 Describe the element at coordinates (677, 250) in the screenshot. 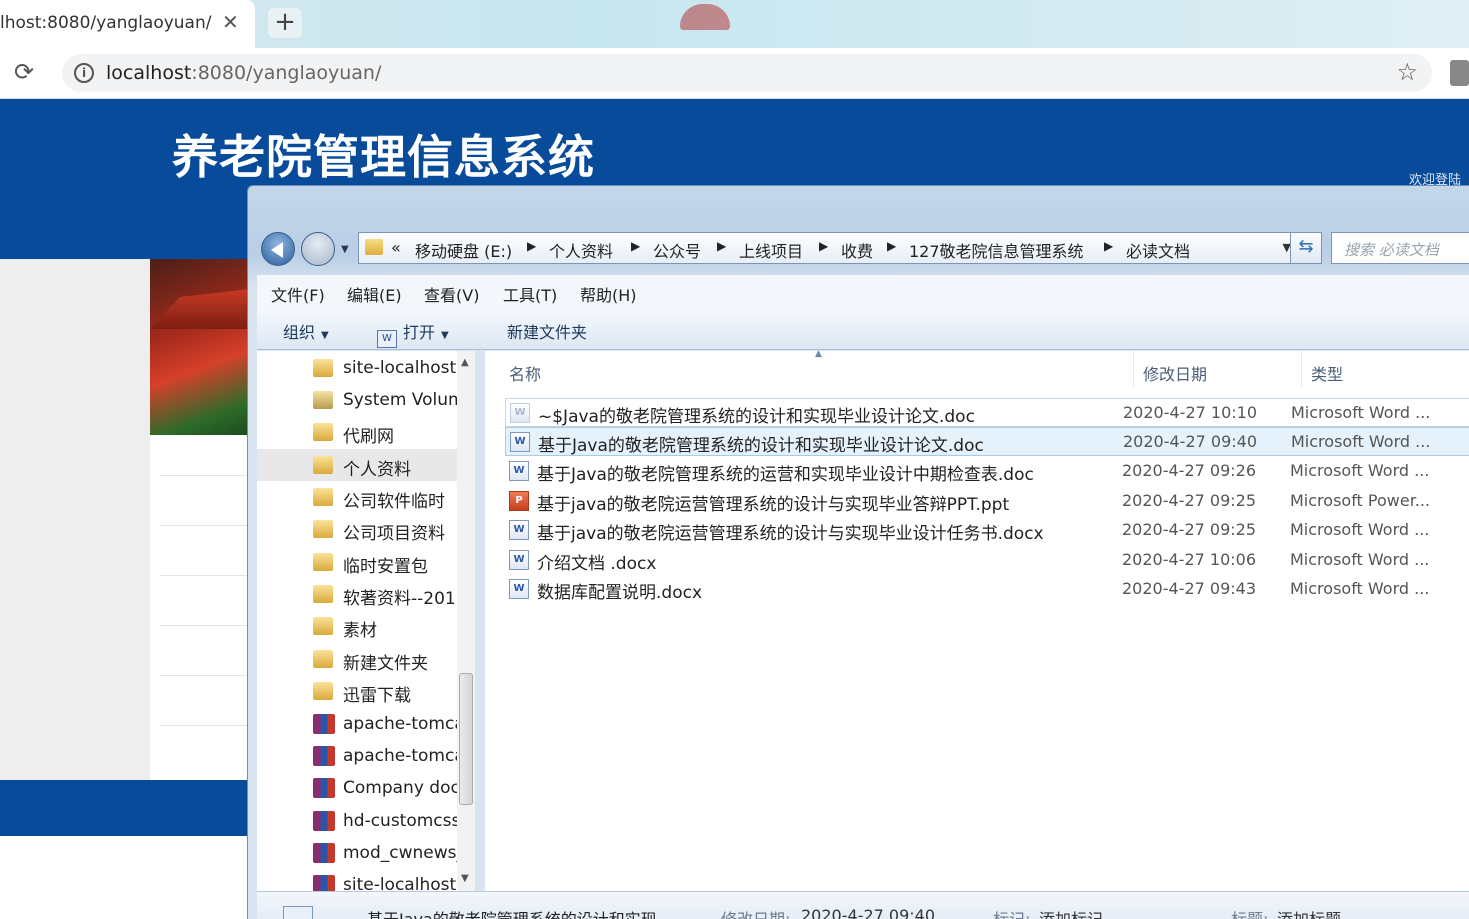

I see `breadcrumb-item: 公众号` at that location.